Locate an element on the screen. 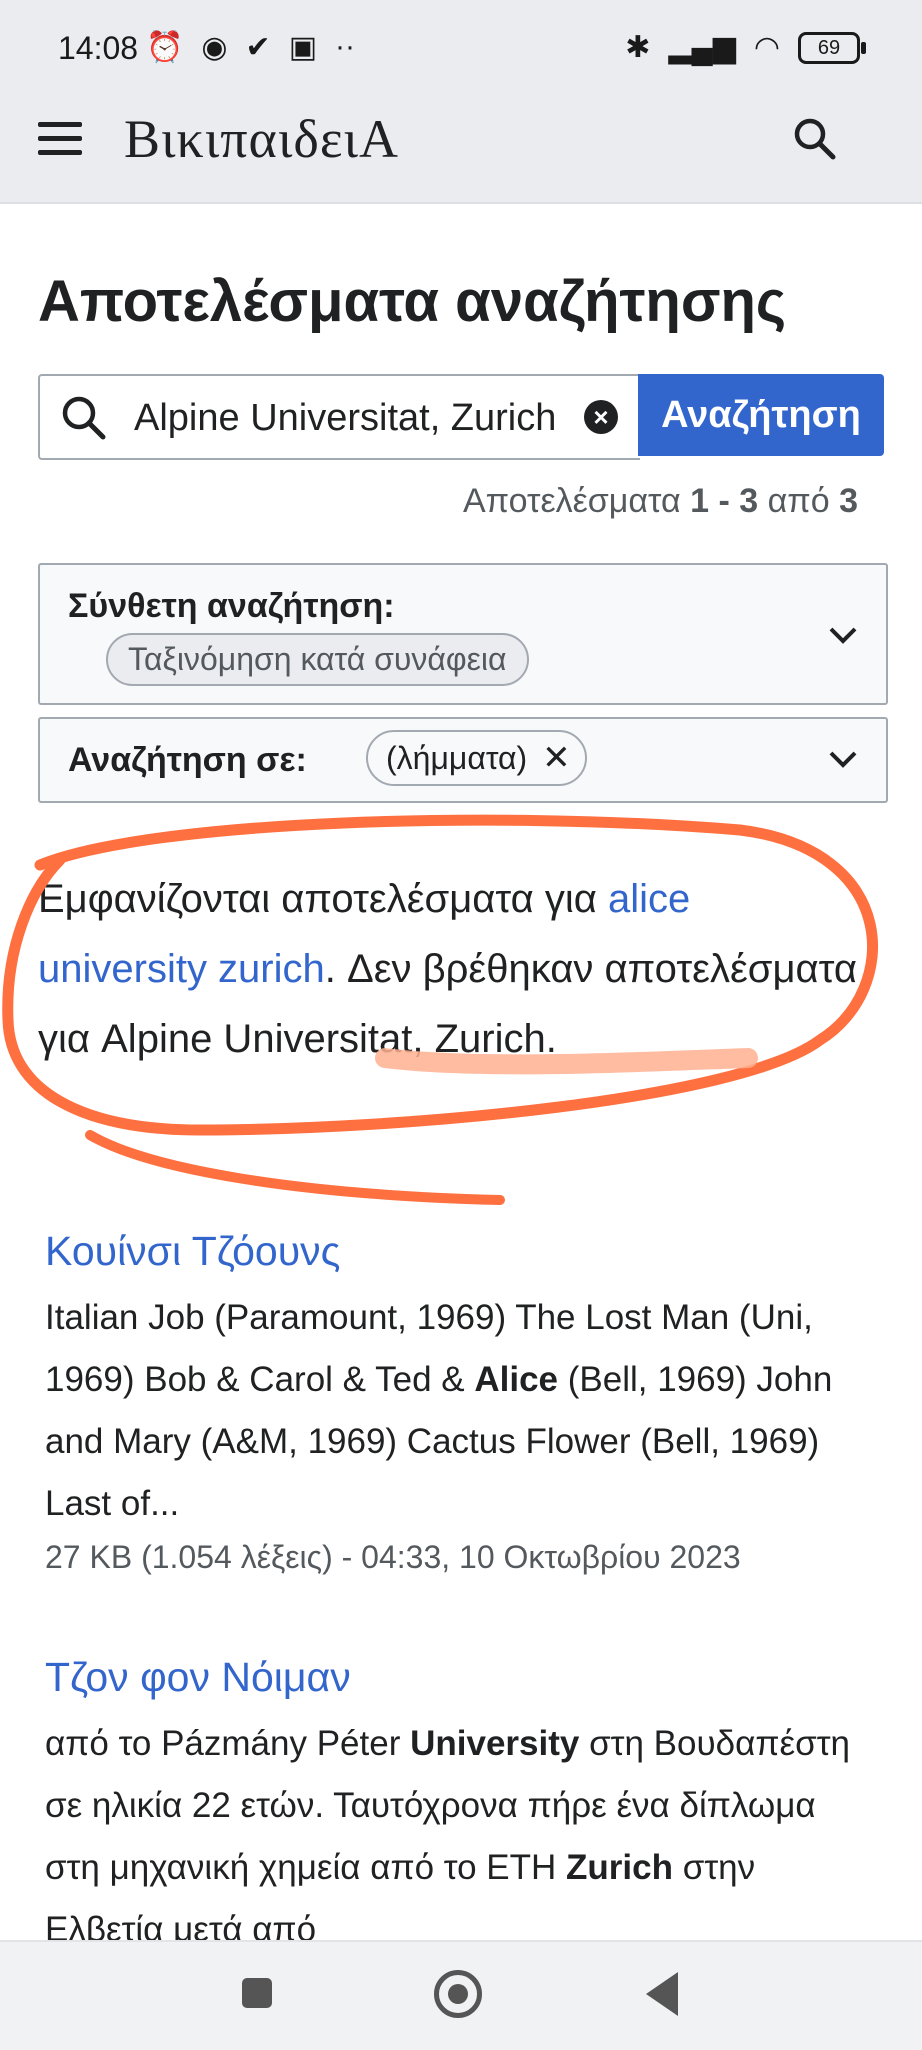 Image resolution: width=922 pixels, height=2050 pixels. namespace-chip-label: (λήμματα) is located at coordinates (457, 758).